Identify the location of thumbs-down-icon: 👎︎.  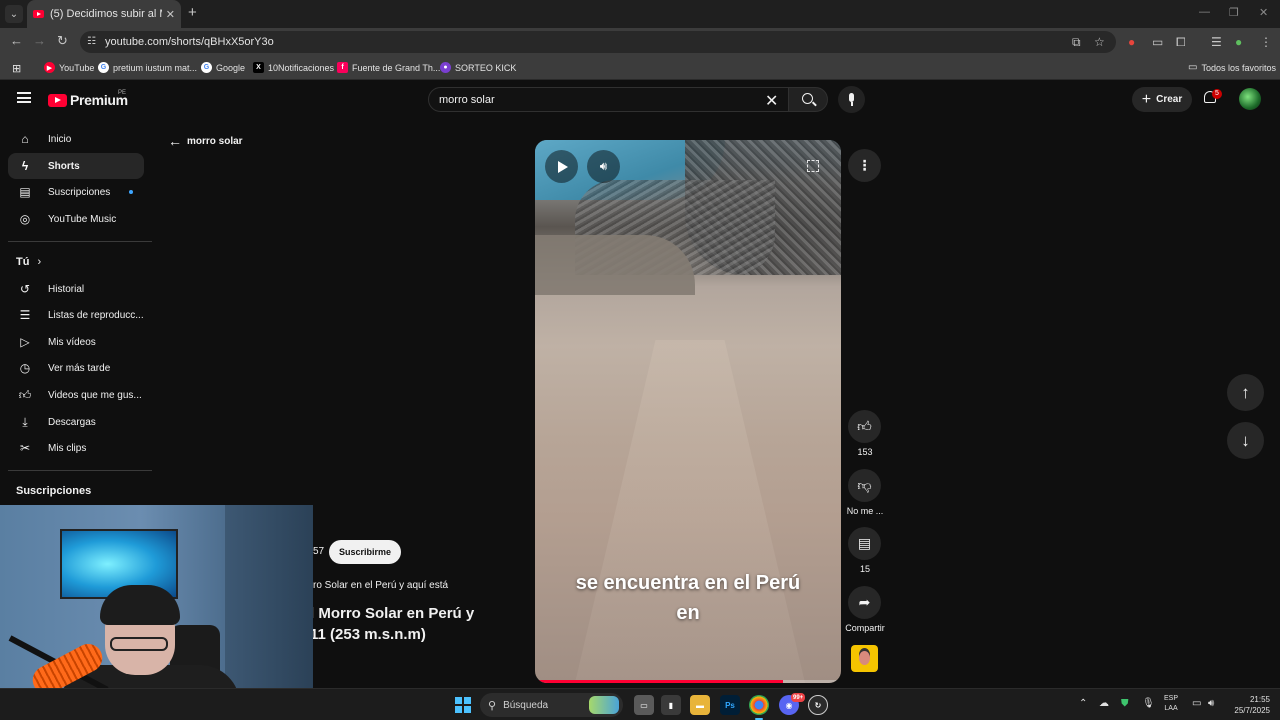
(864, 485).